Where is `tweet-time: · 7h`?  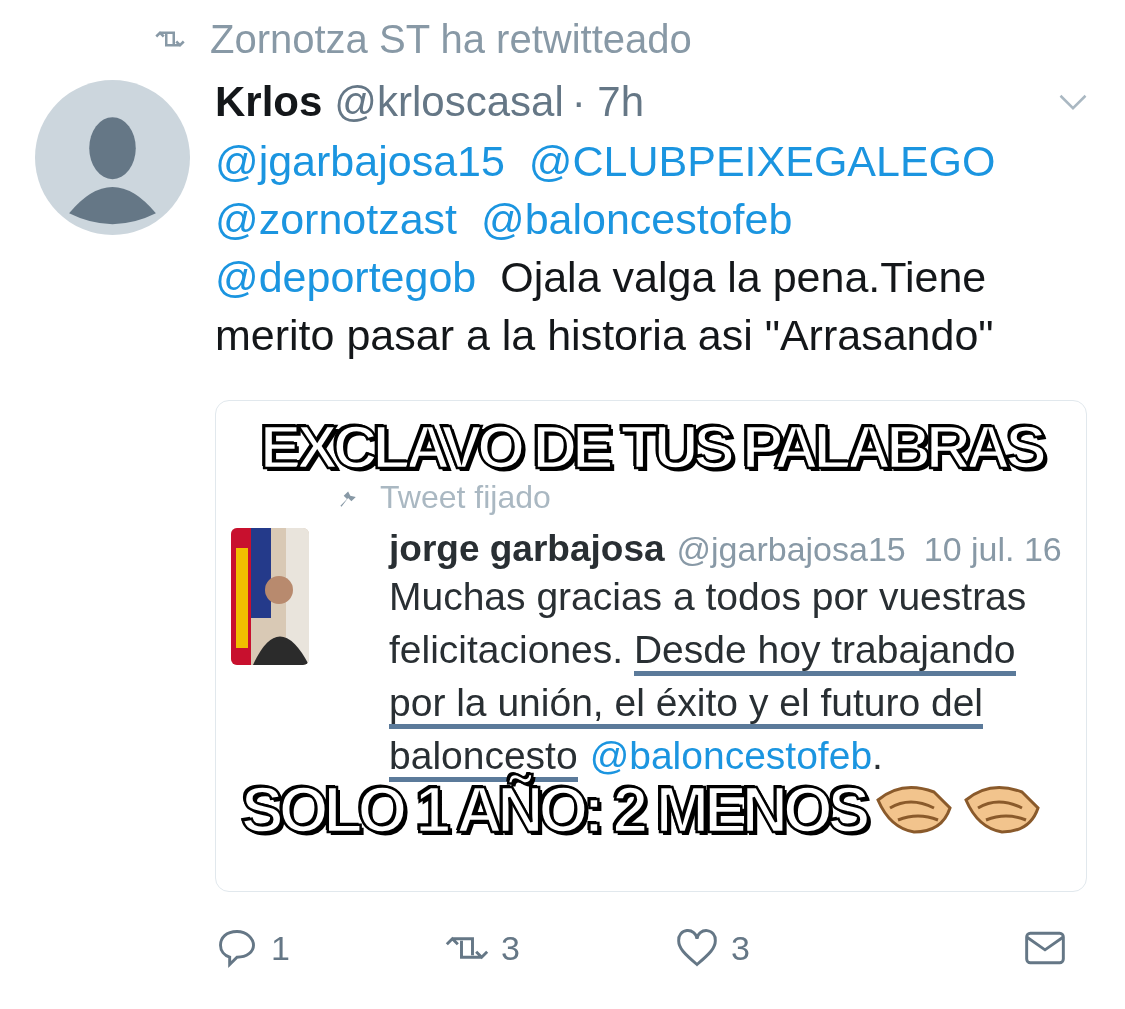 tweet-time: · 7h is located at coordinates (608, 102).